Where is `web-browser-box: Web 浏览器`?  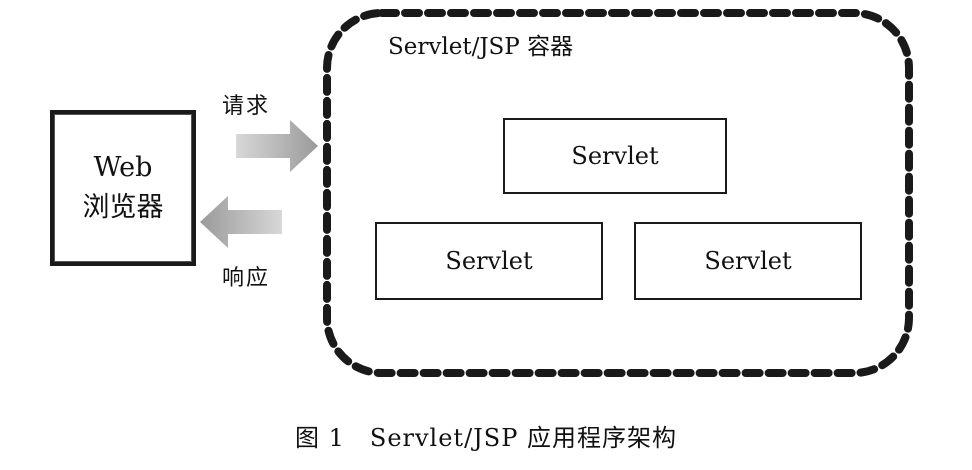 web-browser-box: Web 浏览器 is located at coordinates (123, 188).